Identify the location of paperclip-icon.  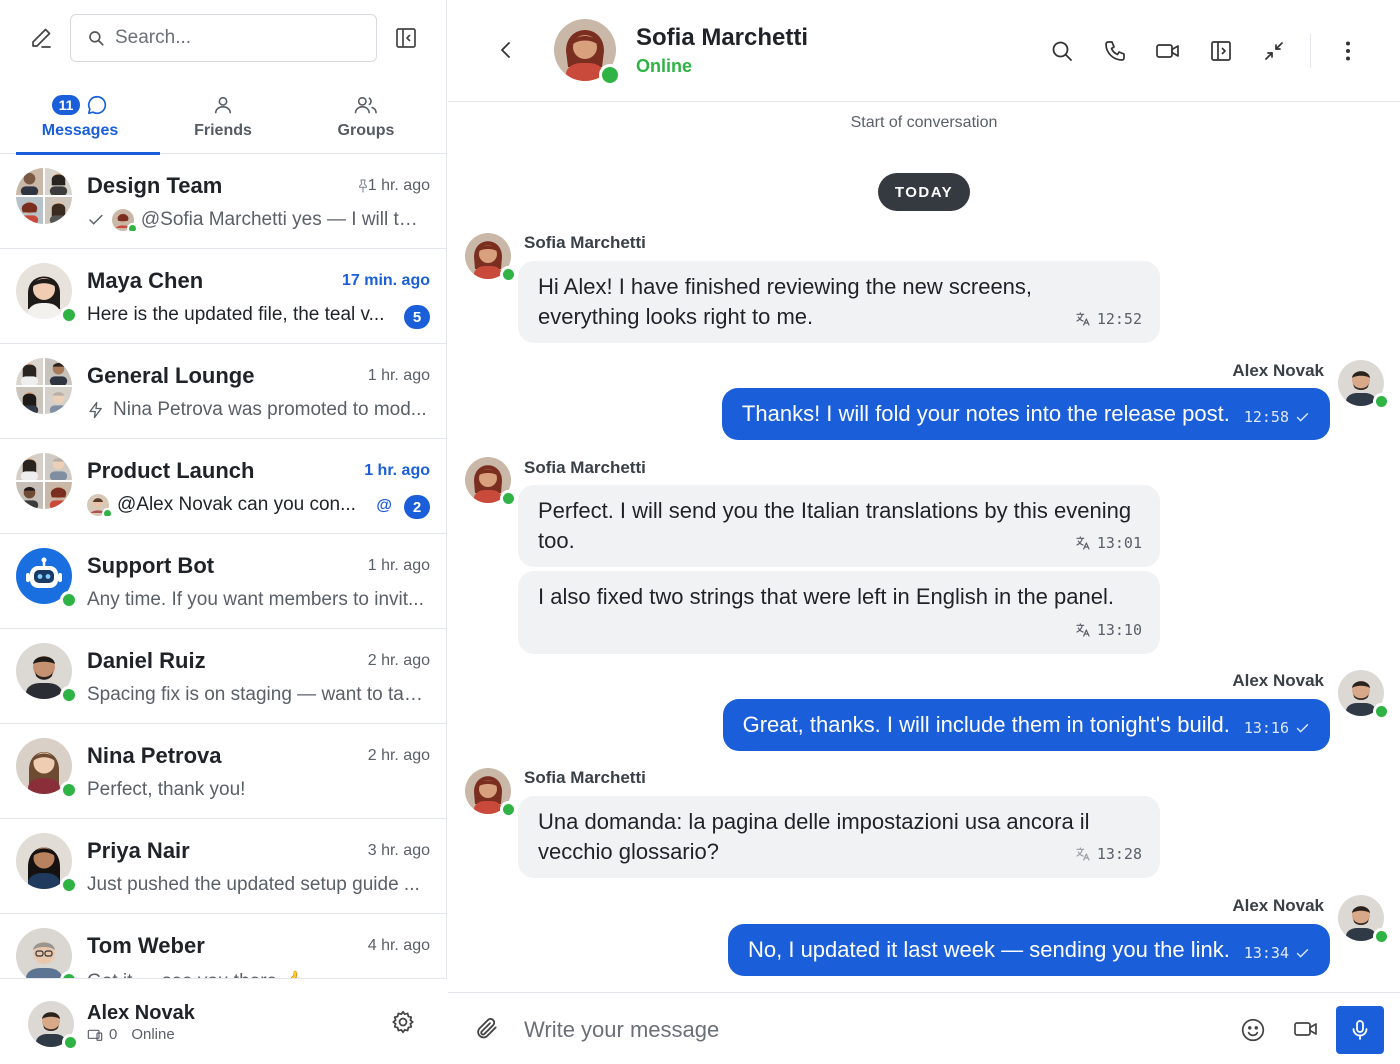
(487, 1028).